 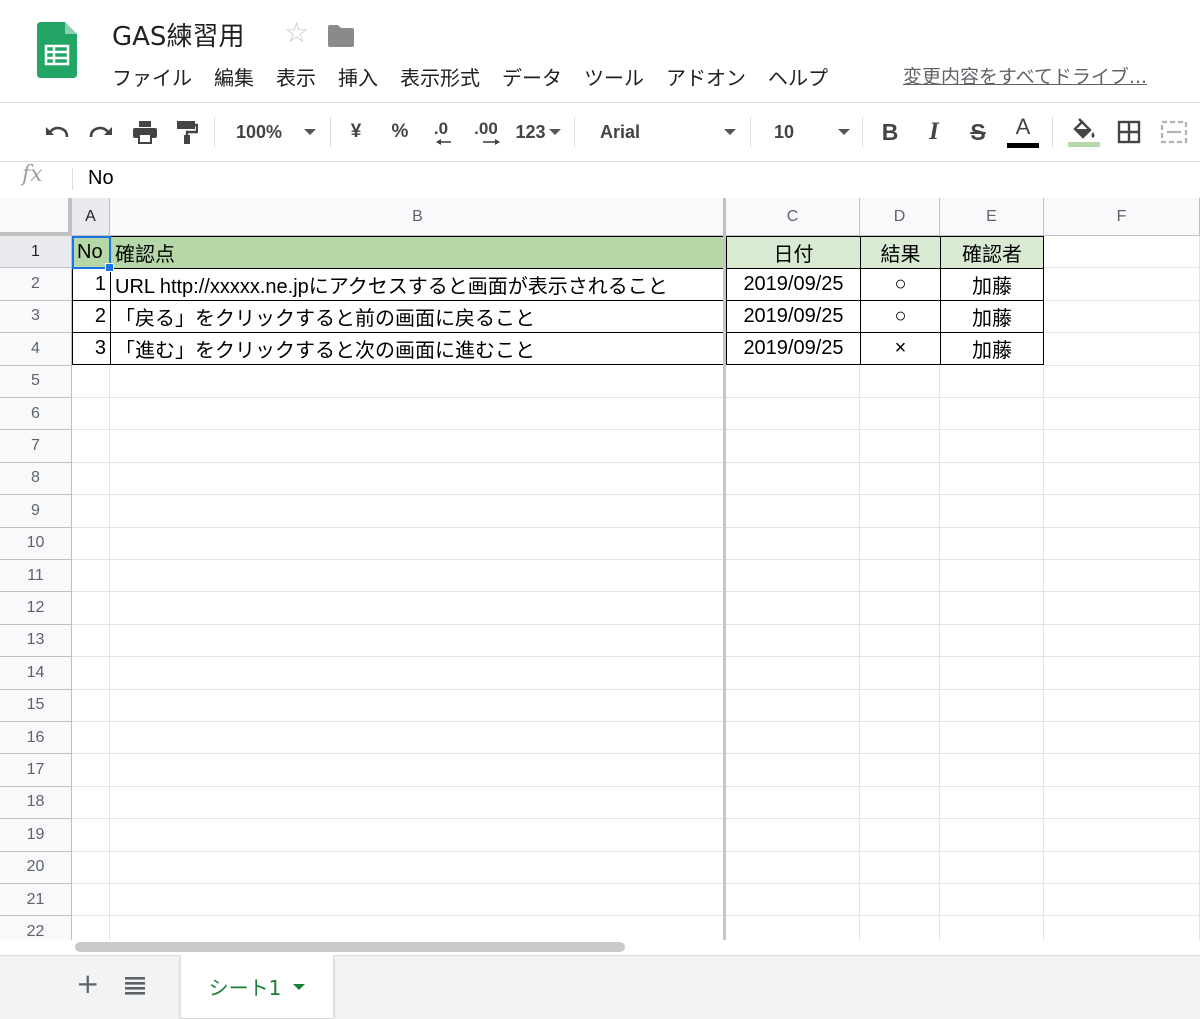 What do you see at coordinates (187, 132) in the screenshot?
I see `paint-format-icon` at bounding box center [187, 132].